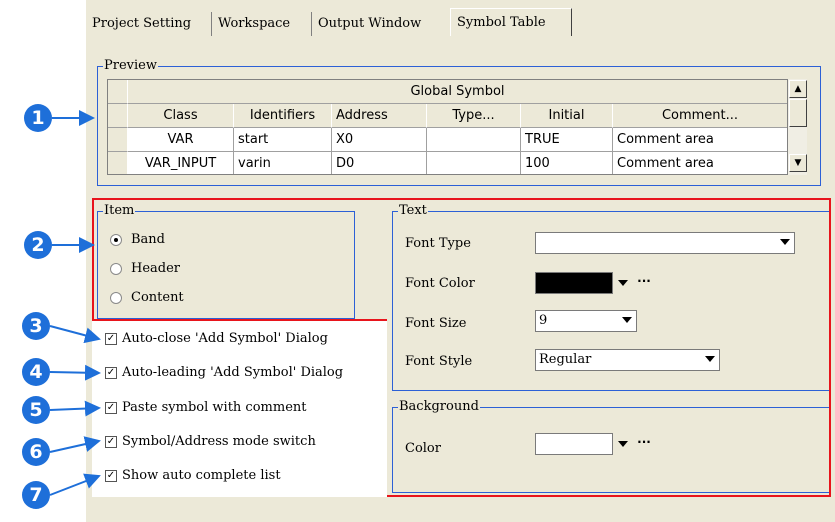  I want to click on table-cell: VAR_INPUT, so click(181, 163).